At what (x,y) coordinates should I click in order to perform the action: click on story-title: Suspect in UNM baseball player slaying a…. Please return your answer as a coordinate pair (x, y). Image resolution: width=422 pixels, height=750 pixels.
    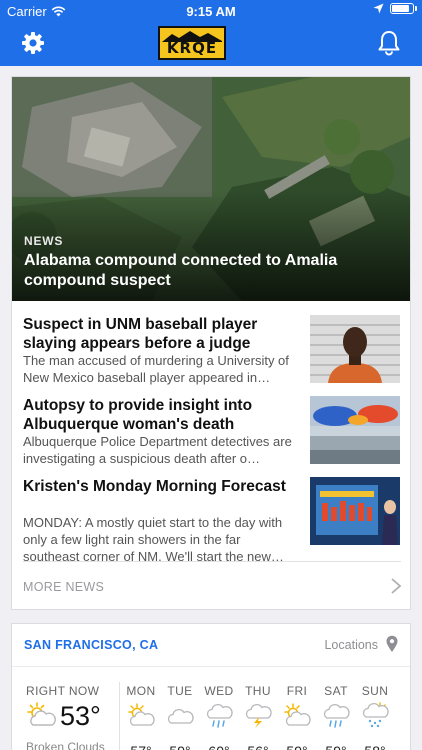
    Looking at the image, I should click on (140, 334).